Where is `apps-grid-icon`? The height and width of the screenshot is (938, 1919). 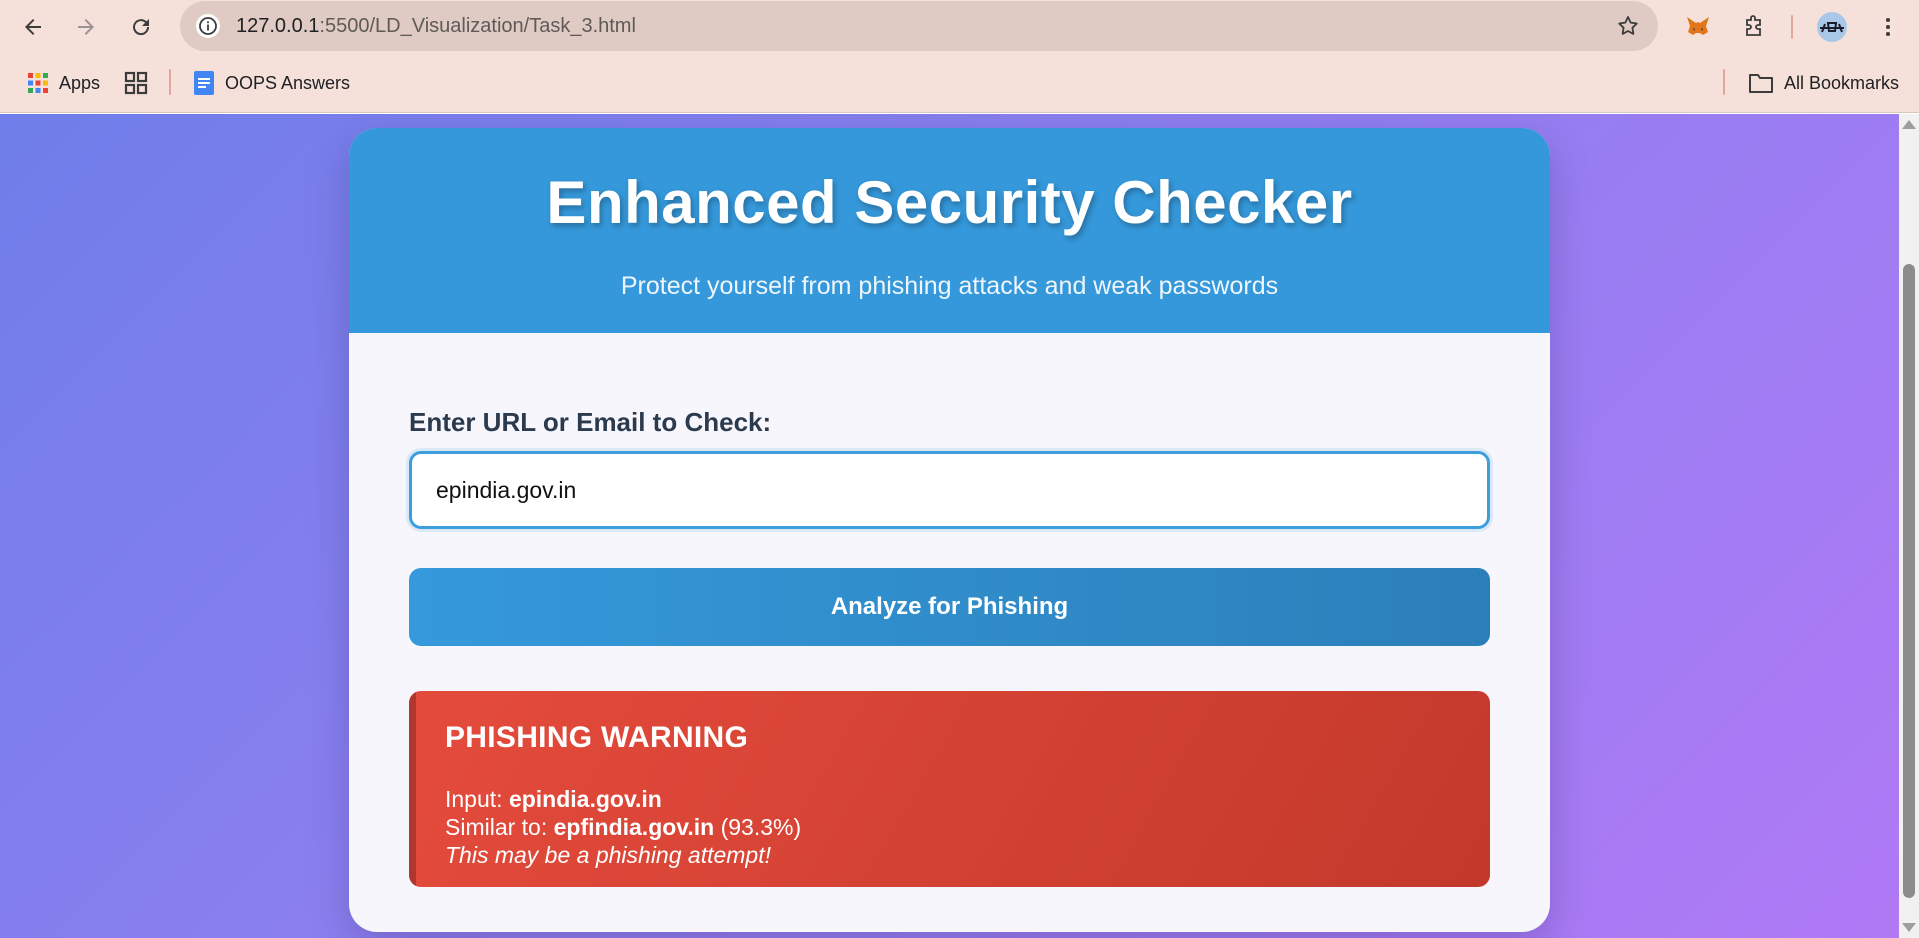
apps-grid-icon is located at coordinates (38, 83).